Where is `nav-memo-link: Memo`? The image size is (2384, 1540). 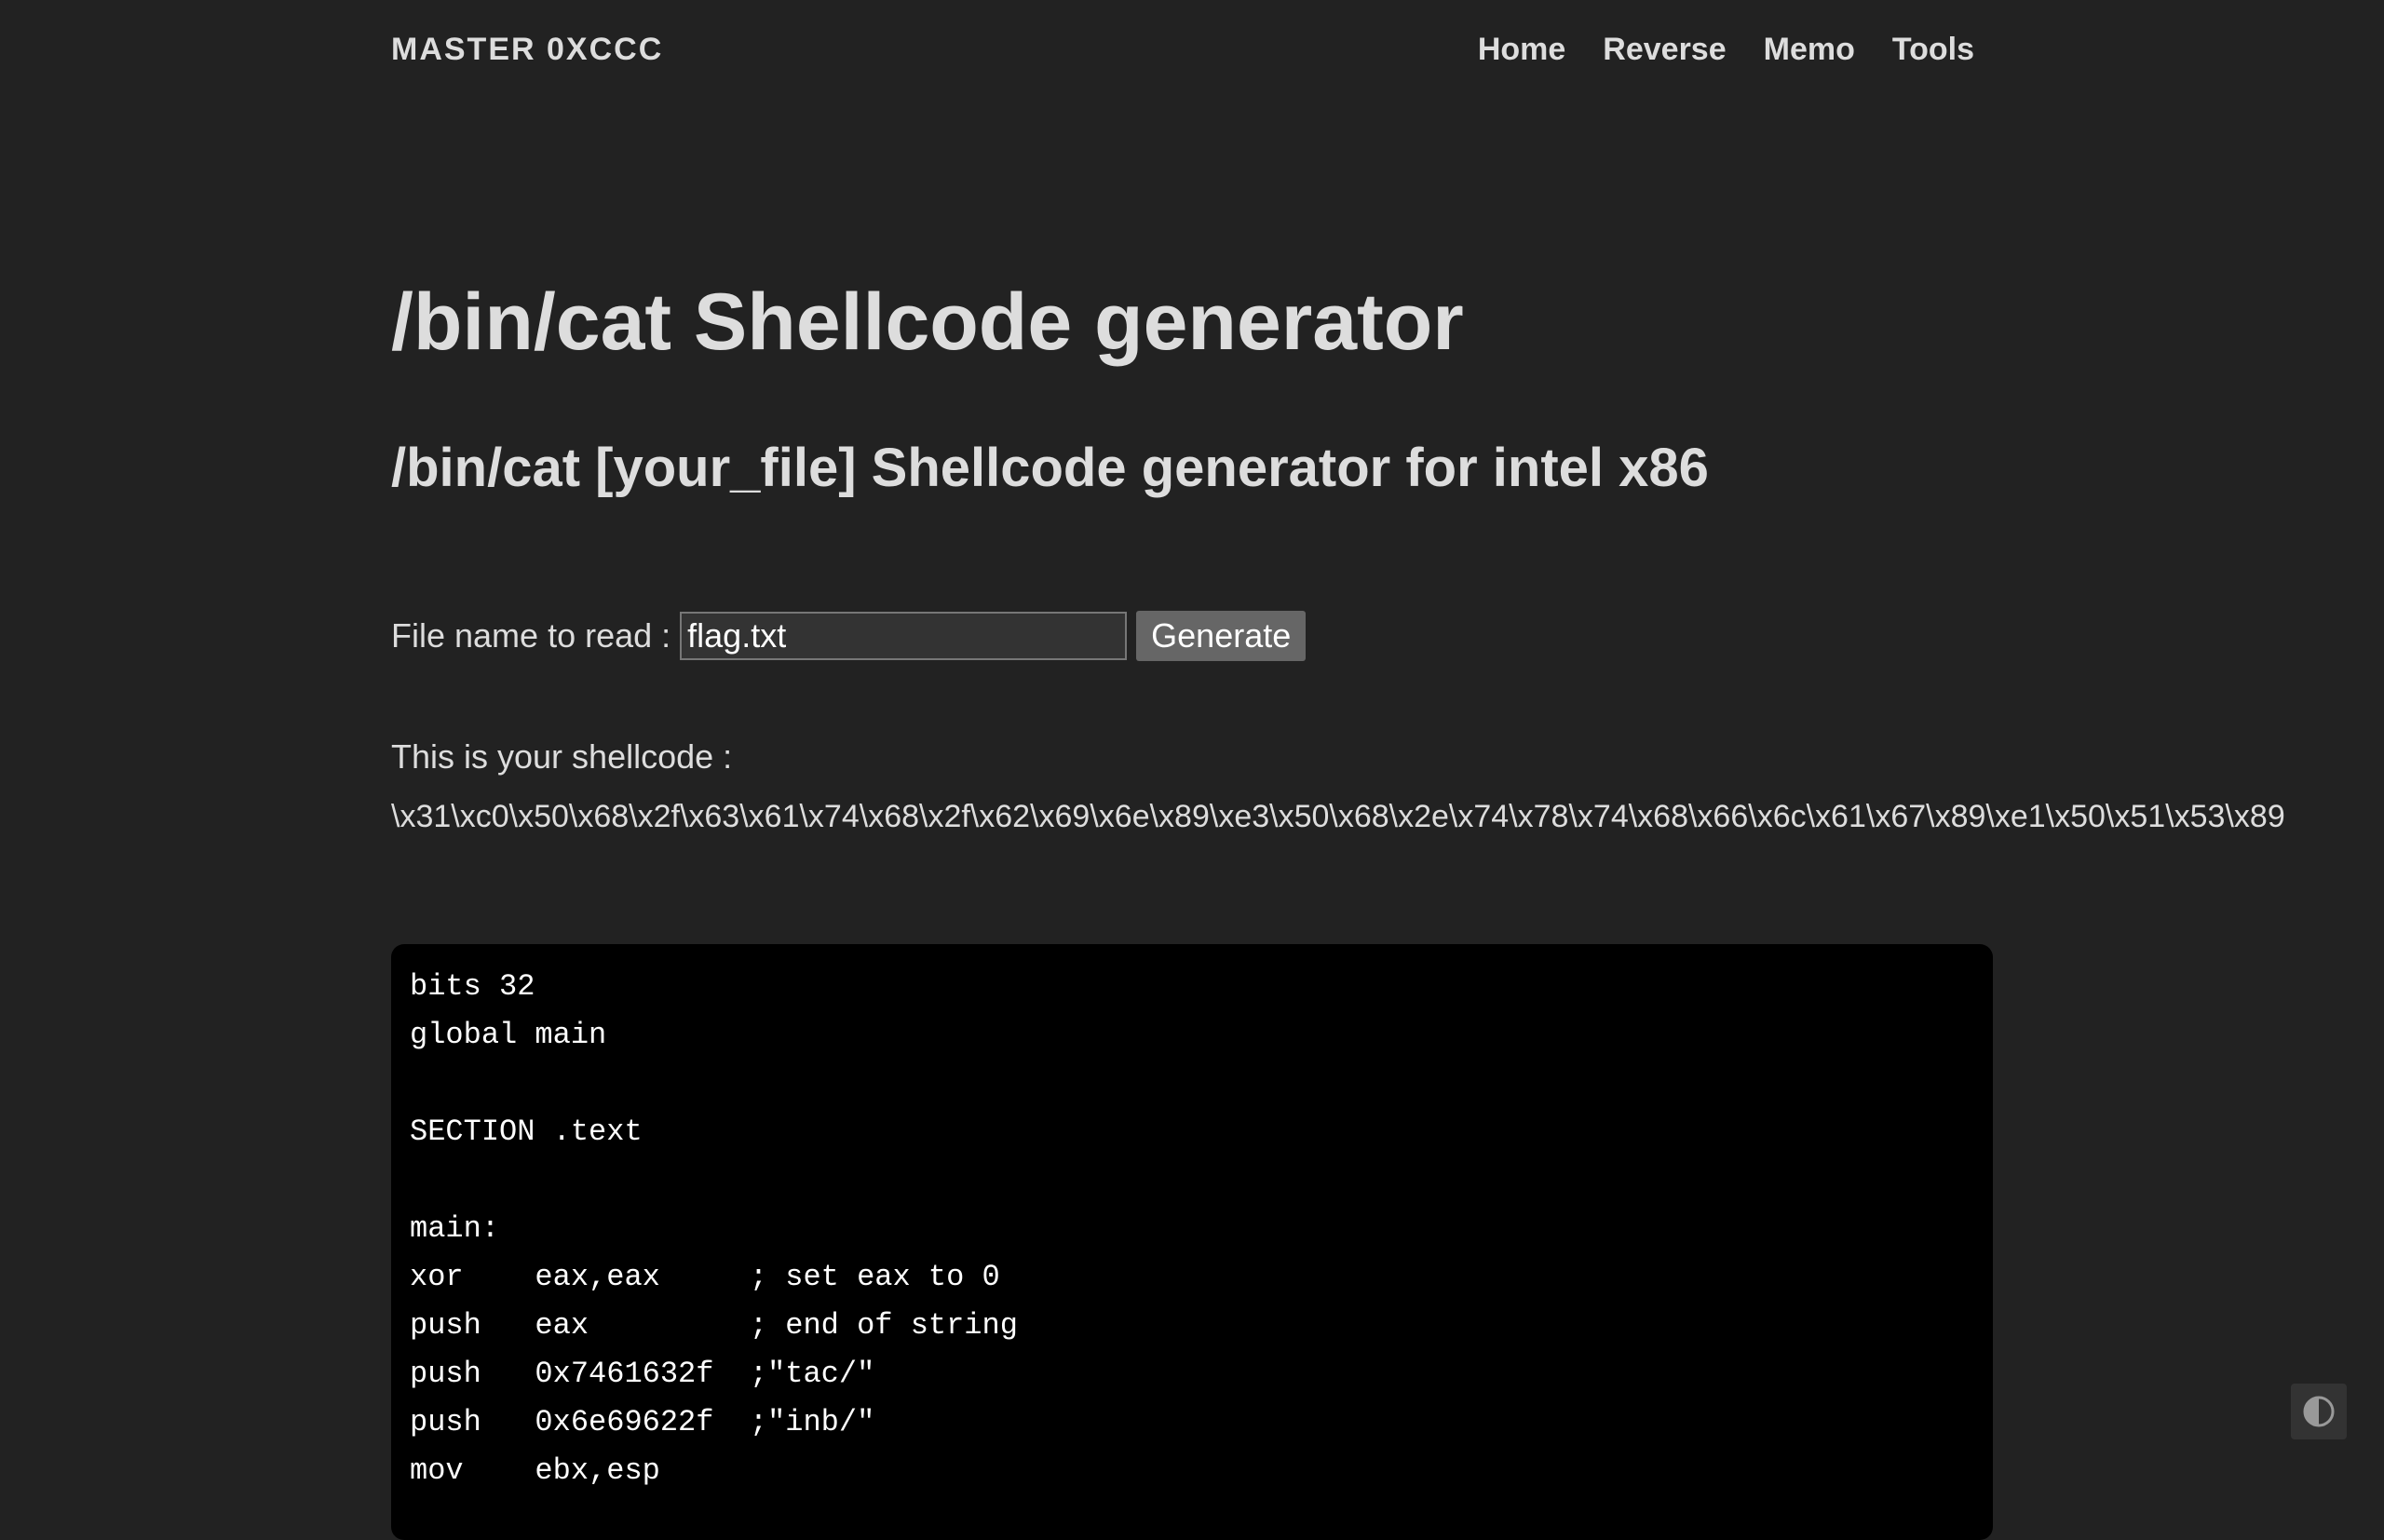
nav-memo-link: Memo is located at coordinates (1809, 50).